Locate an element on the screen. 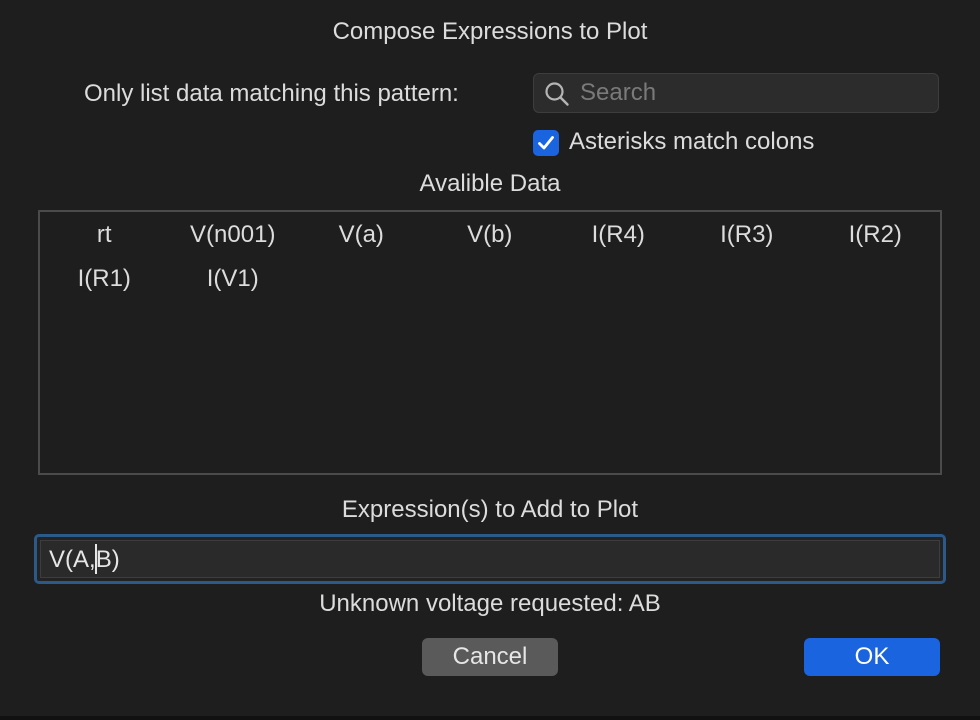 This screenshot has height=720, width=980. asterisks-checkbox is located at coordinates (546, 143).